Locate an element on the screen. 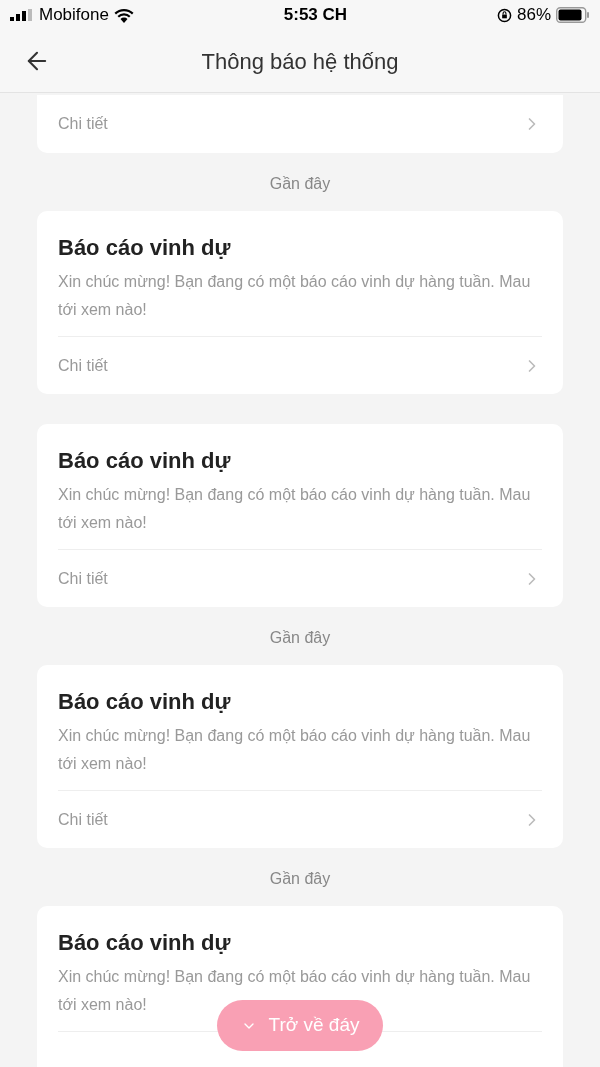 This screenshot has height=1067, width=600. rotation-lock-icon is located at coordinates (504, 15).